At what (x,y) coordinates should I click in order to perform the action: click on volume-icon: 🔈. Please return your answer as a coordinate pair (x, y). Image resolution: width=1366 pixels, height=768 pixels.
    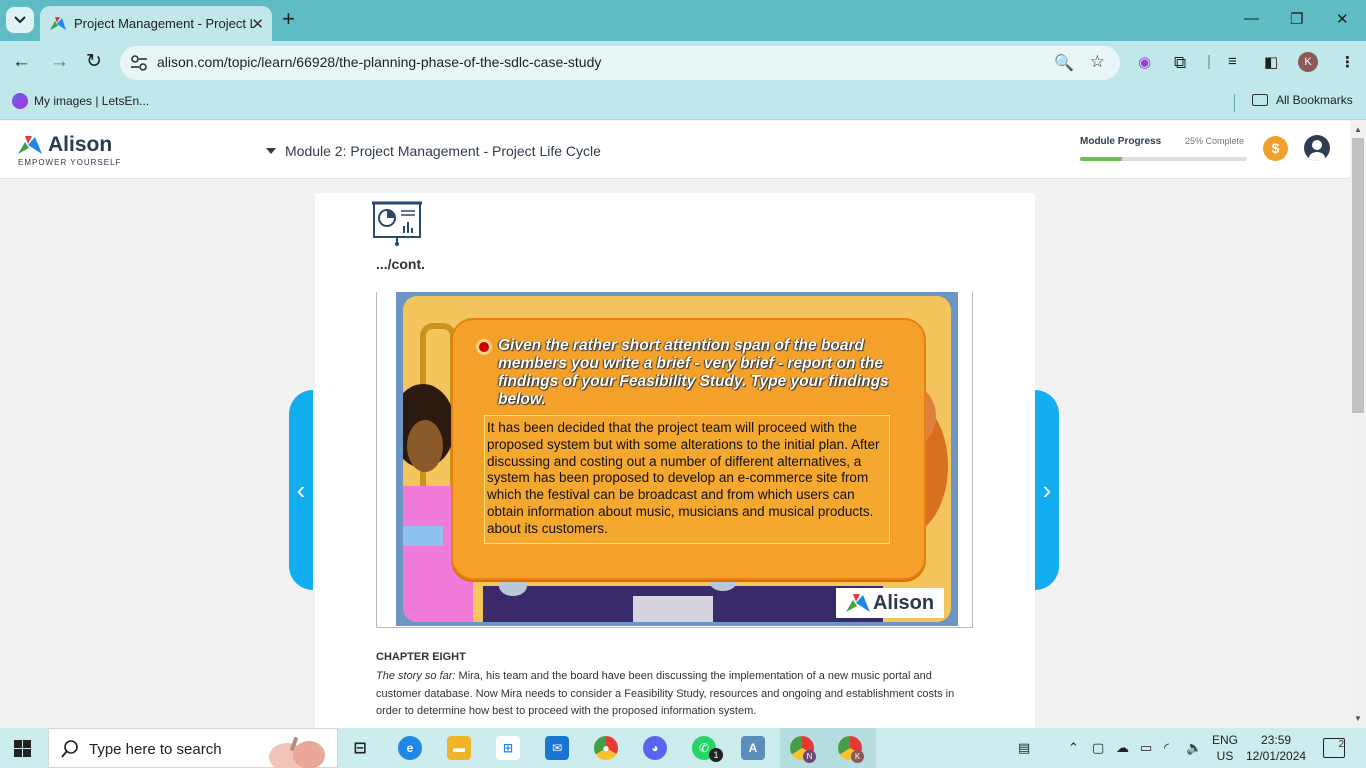
    Looking at the image, I should click on (1194, 748).